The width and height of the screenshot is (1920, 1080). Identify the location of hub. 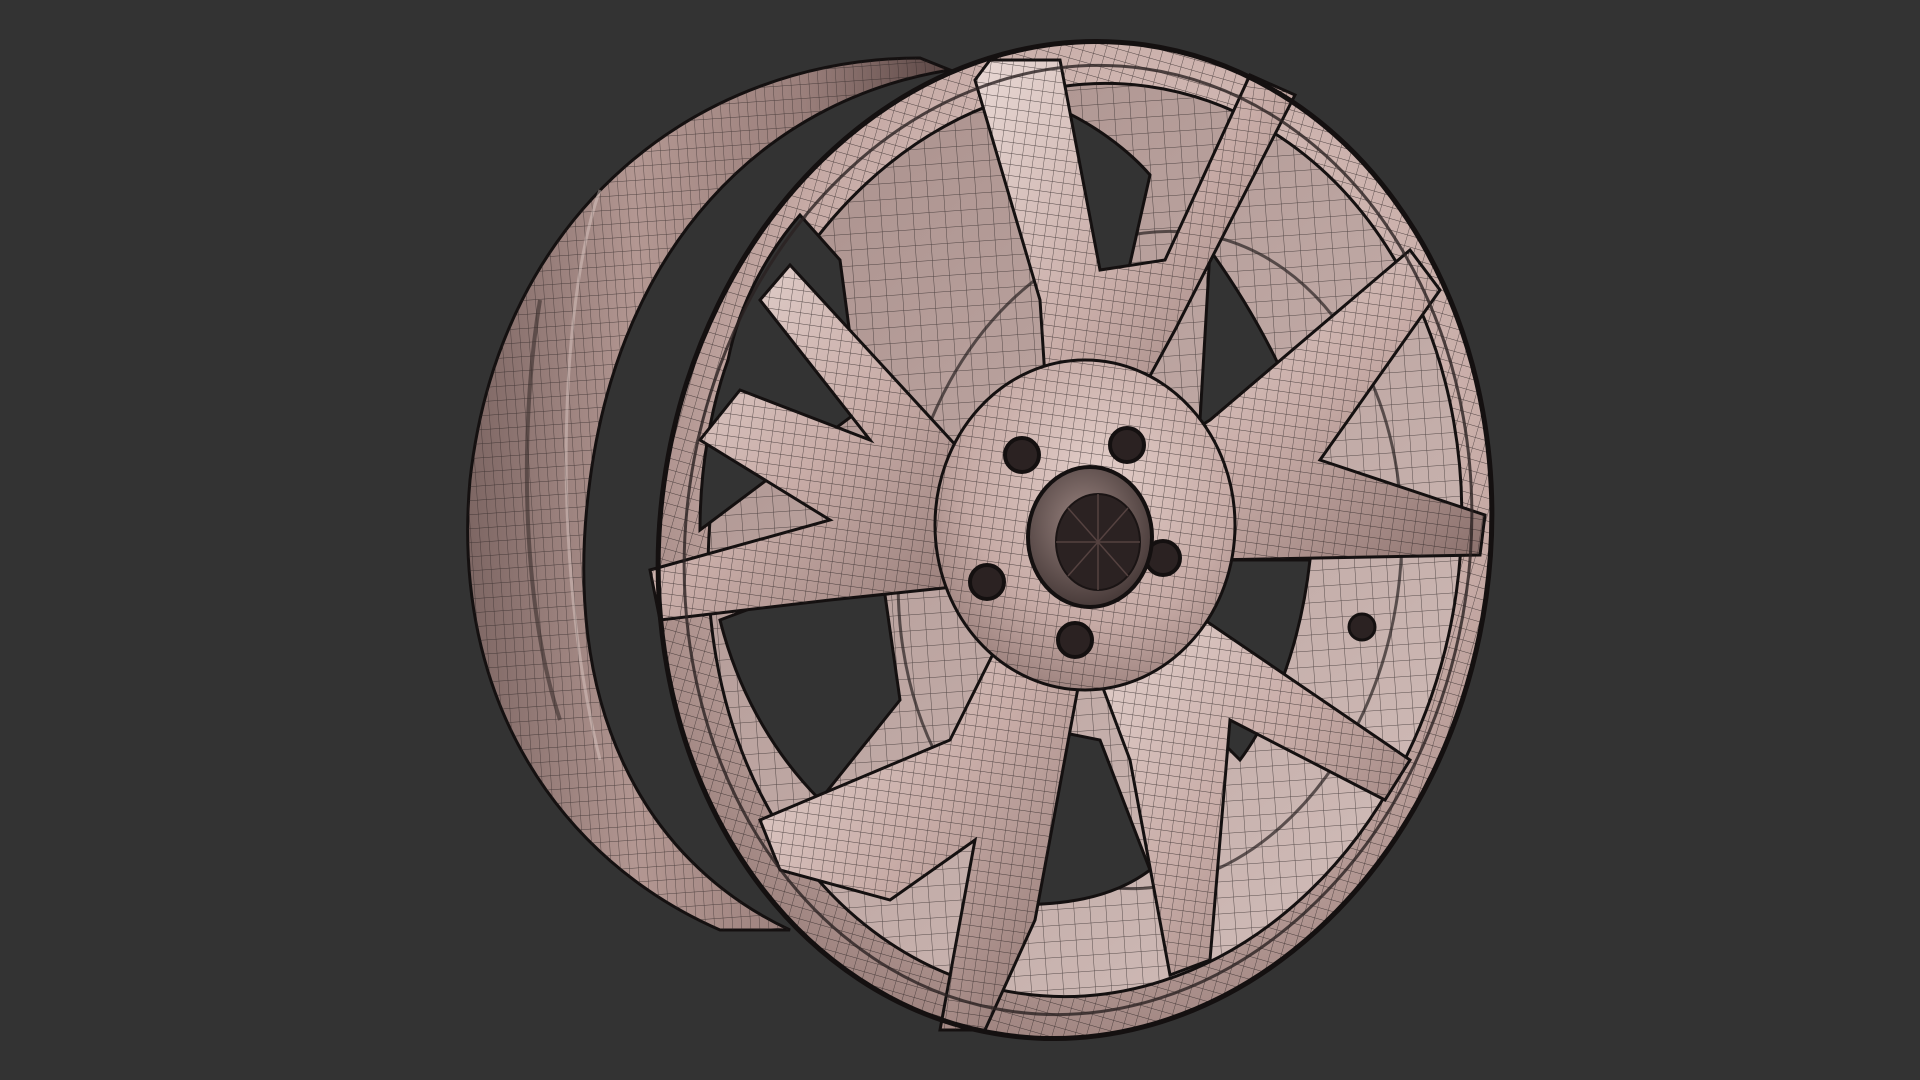
(1085, 525).